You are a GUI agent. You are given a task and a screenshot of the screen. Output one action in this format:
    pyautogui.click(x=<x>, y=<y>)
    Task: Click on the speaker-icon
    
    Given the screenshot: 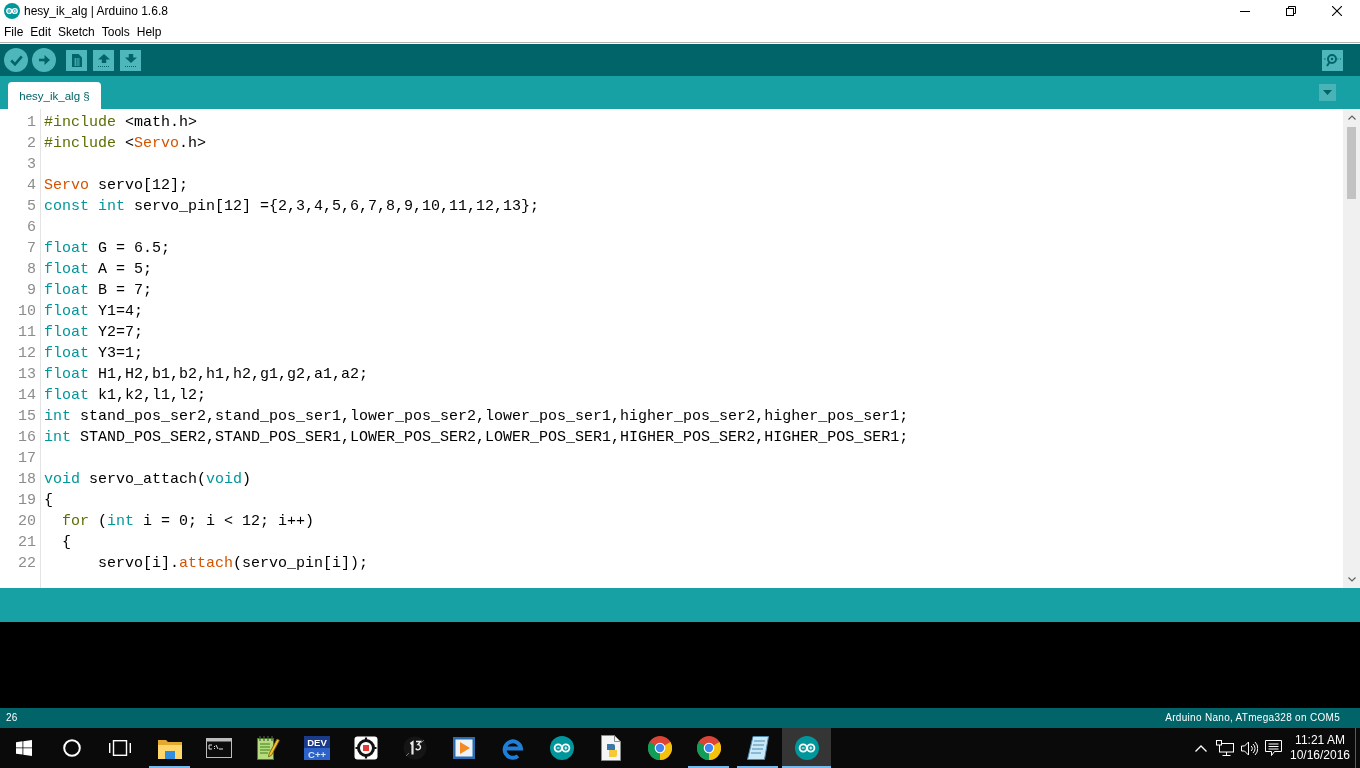 What is the action you would take?
    pyautogui.click(x=1249, y=748)
    